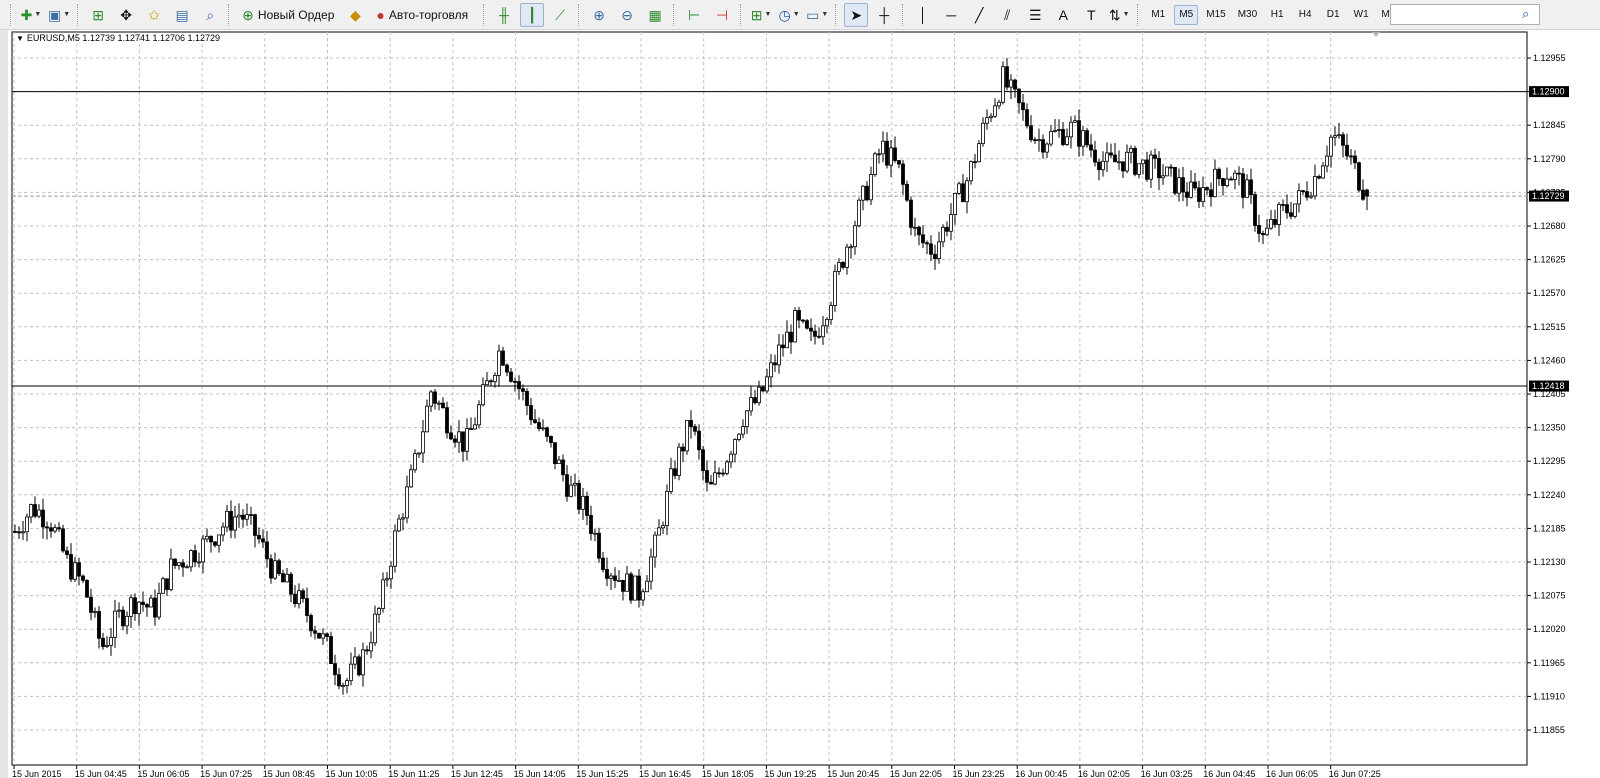  Describe the element at coordinates (1549, 596) in the screenshot. I see `price-tick-label: 1.12075` at that location.